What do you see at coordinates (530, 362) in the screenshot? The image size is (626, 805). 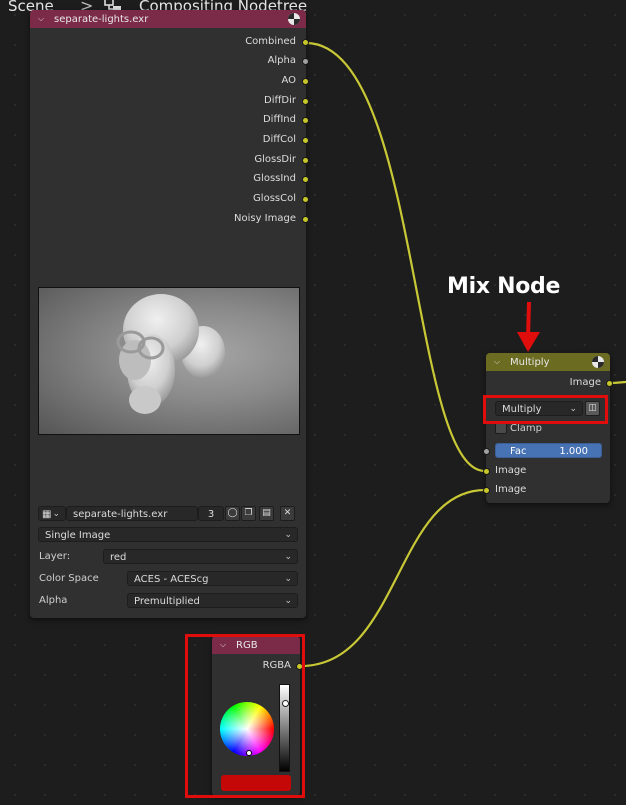 I see `mix-node-title: Multiply` at bounding box center [530, 362].